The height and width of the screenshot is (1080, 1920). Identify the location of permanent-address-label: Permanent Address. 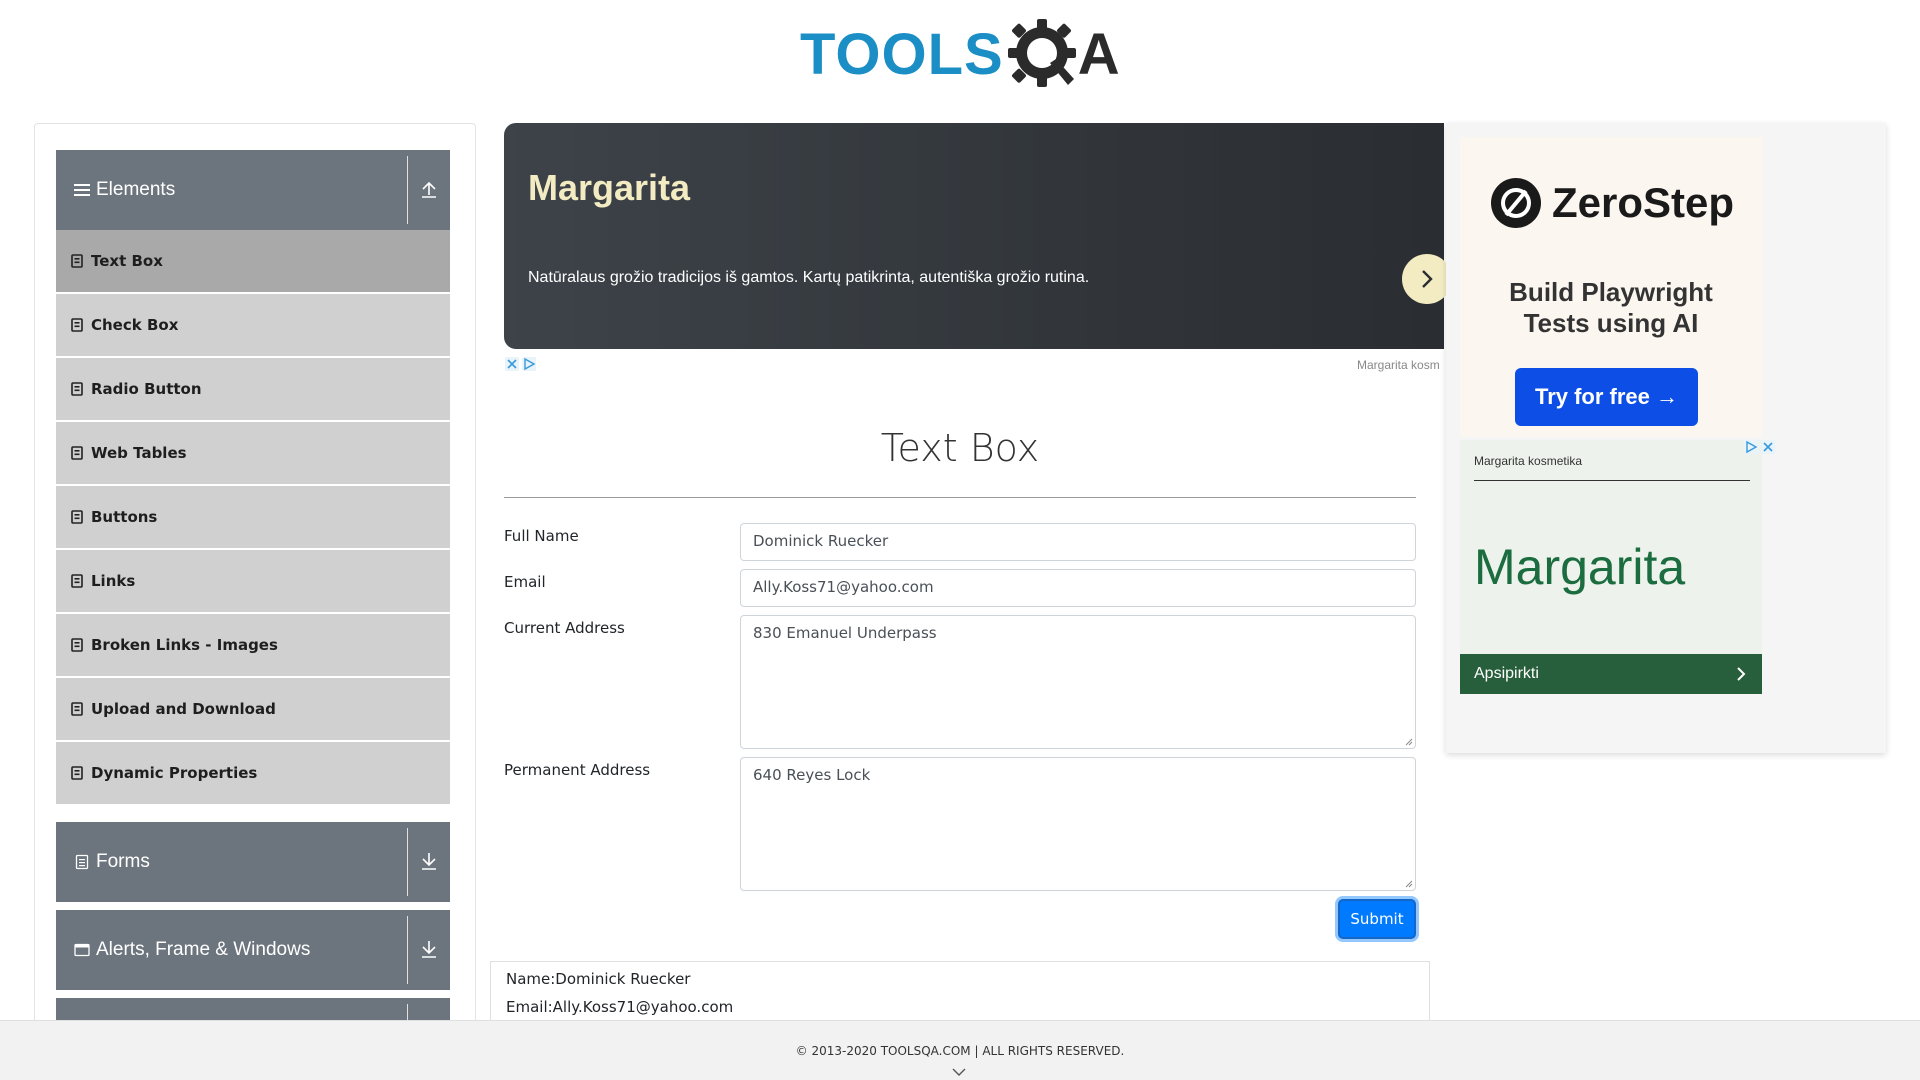
(577, 770).